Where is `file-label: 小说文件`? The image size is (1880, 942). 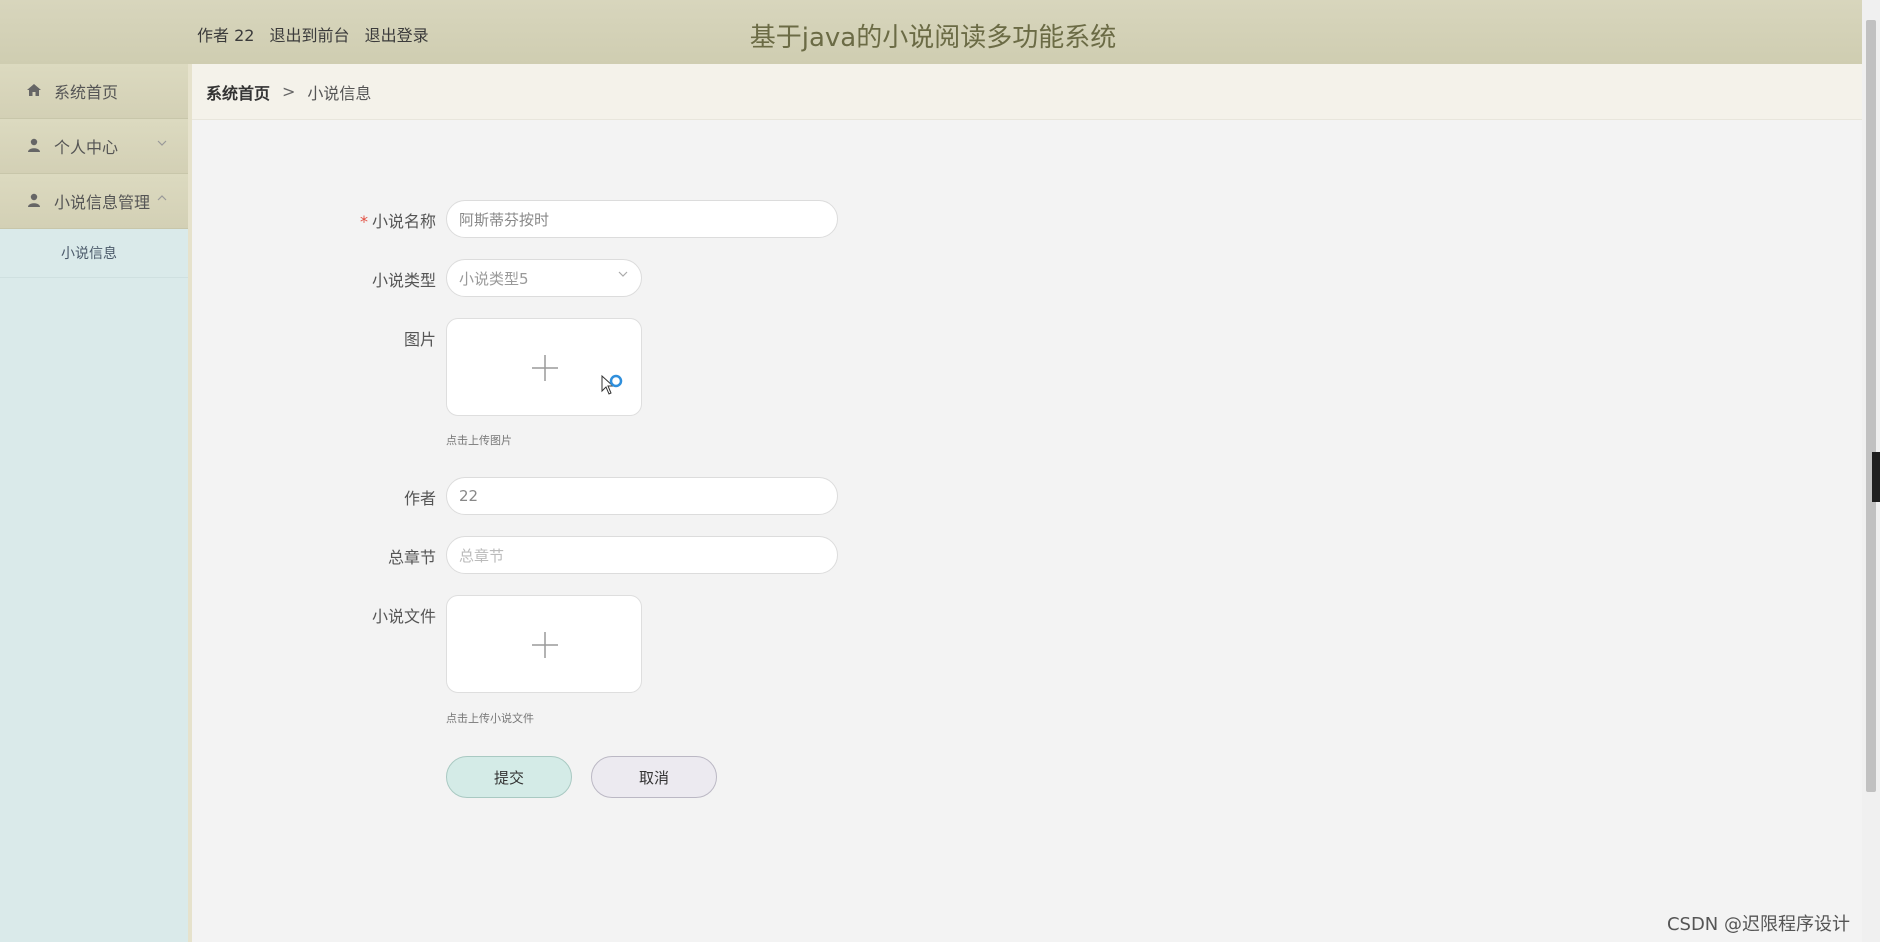
file-label: 小说文件 is located at coordinates (403, 616).